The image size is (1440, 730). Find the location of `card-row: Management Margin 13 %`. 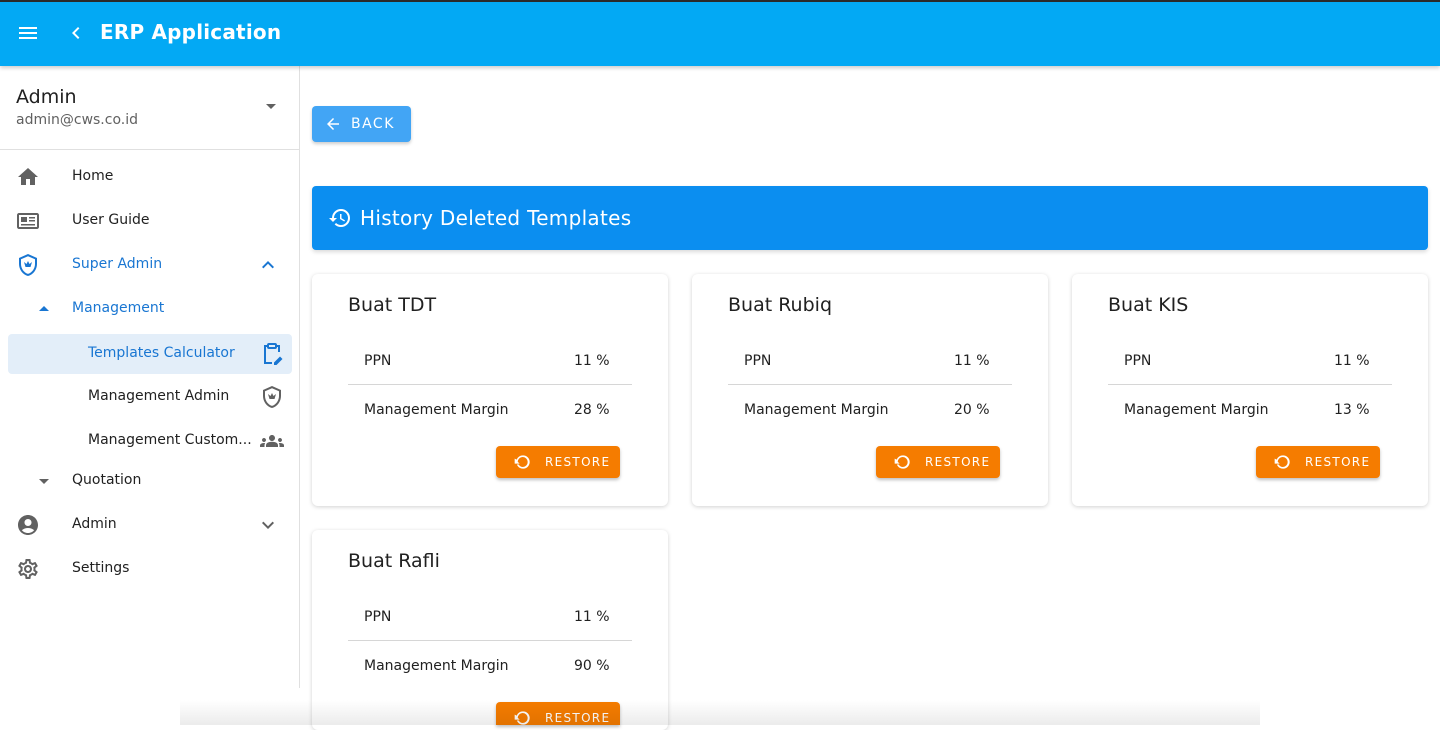

card-row: Management Margin 13 % is located at coordinates (1250, 410).